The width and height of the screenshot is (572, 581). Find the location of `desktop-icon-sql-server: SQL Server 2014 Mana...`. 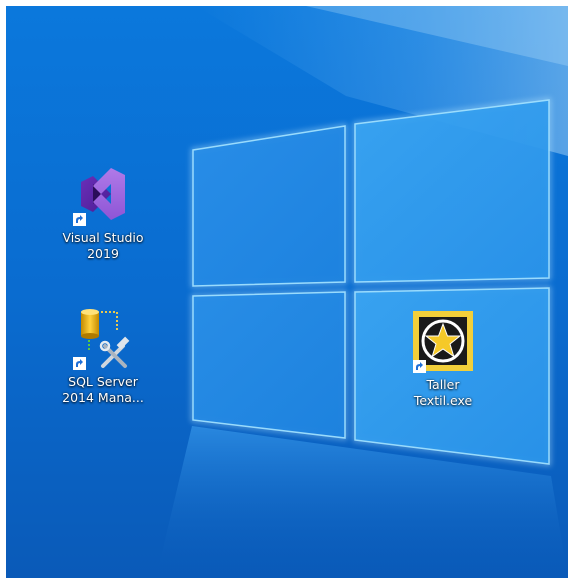

desktop-icon-sql-server: SQL Server 2014 Mana... is located at coordinates (103, 356).